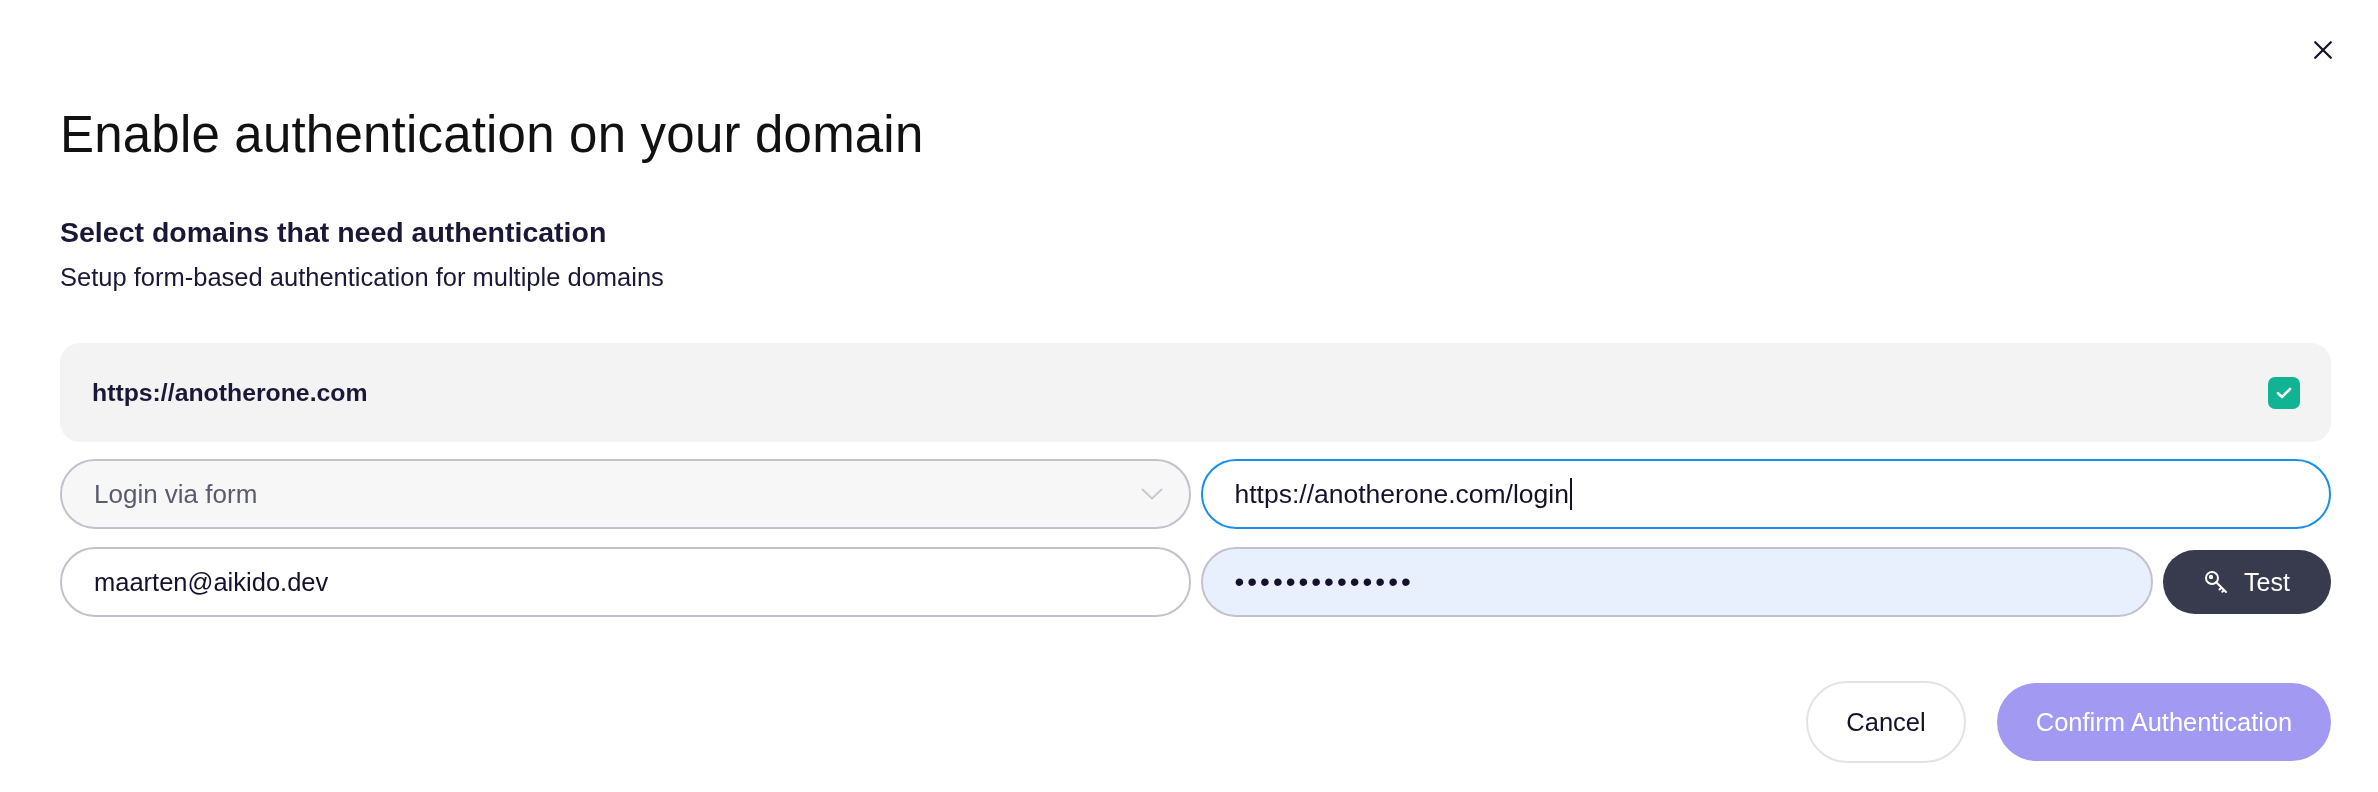 This screenshot has height=792, width=2378. I want to click on check-icon, so click(2284, 392).